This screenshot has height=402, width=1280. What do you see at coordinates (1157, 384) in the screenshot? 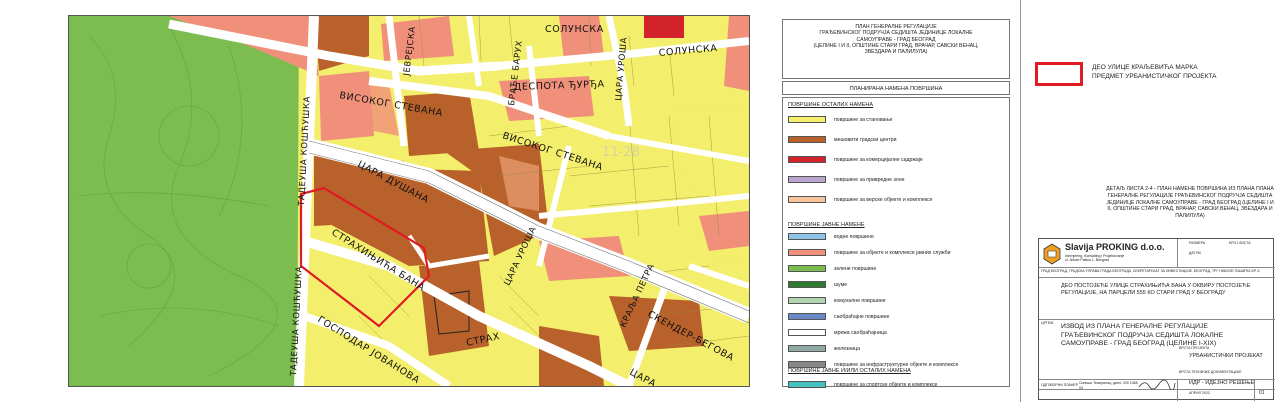
I see `signature-icon` at bounding box center [1157, 384].